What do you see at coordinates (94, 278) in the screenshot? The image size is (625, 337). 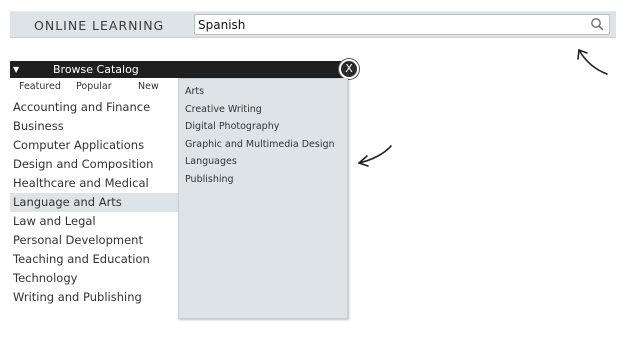 I see `category-item: Technology` at bounding box center [94, 278].